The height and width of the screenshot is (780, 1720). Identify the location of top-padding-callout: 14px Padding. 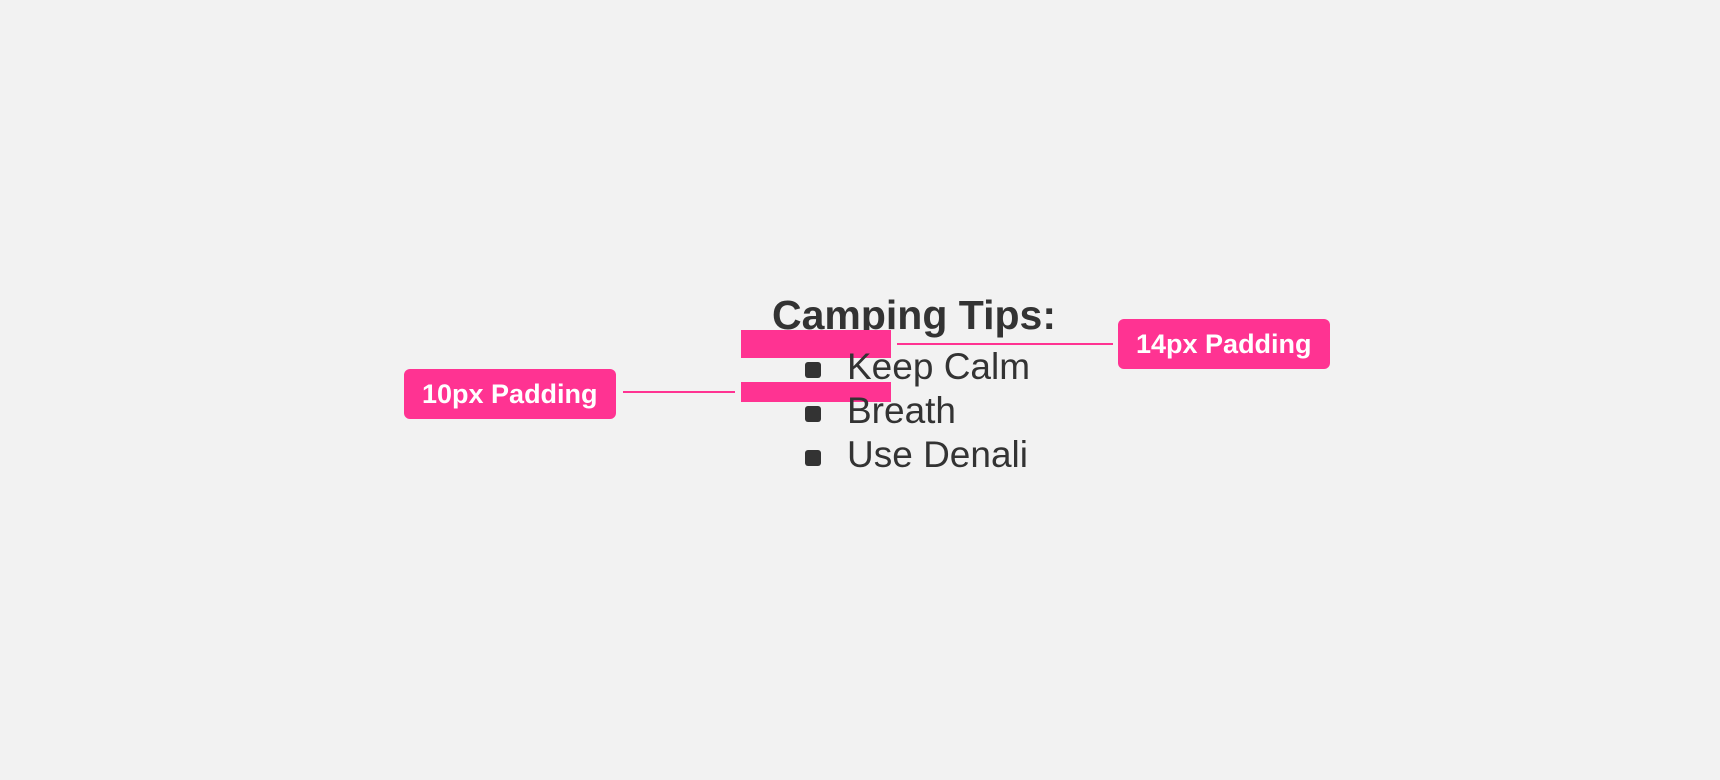
(1224, 344).